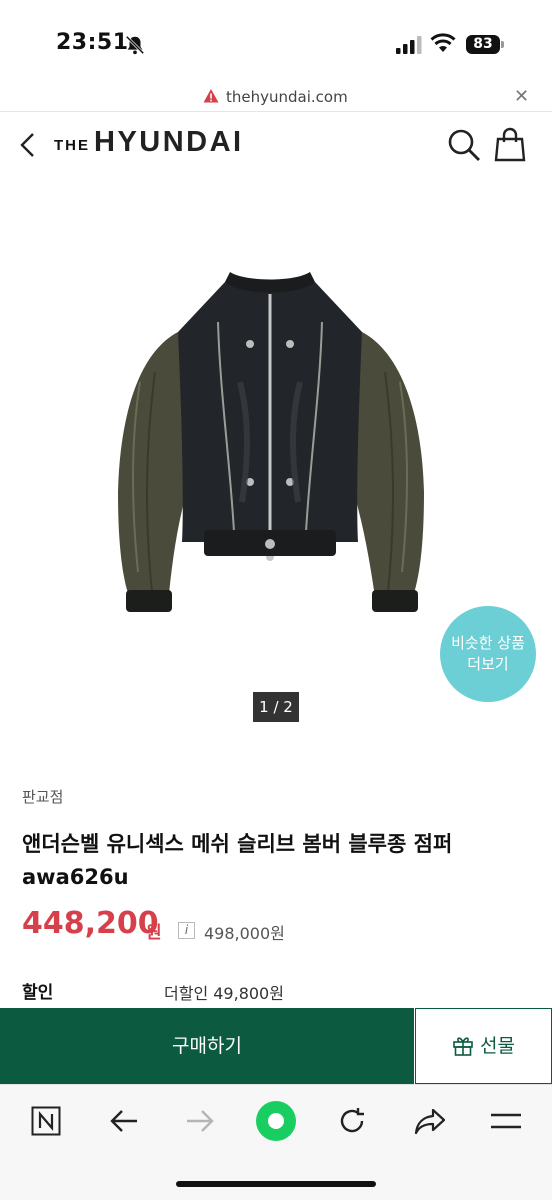 Image resolution: width=552 pixels, height=1200 pixels. I want to click on url-text: thehyundai.com, so click(287, 97).